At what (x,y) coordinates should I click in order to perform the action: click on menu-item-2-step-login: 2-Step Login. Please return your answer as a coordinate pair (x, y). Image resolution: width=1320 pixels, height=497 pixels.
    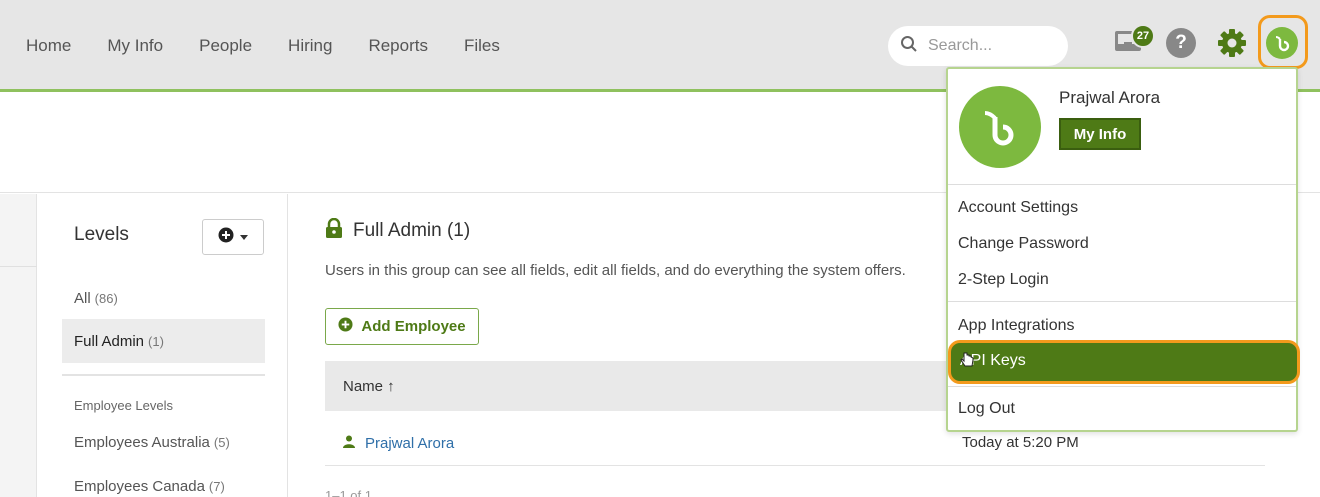
    Looking at the image, I should click on (1003, 280).